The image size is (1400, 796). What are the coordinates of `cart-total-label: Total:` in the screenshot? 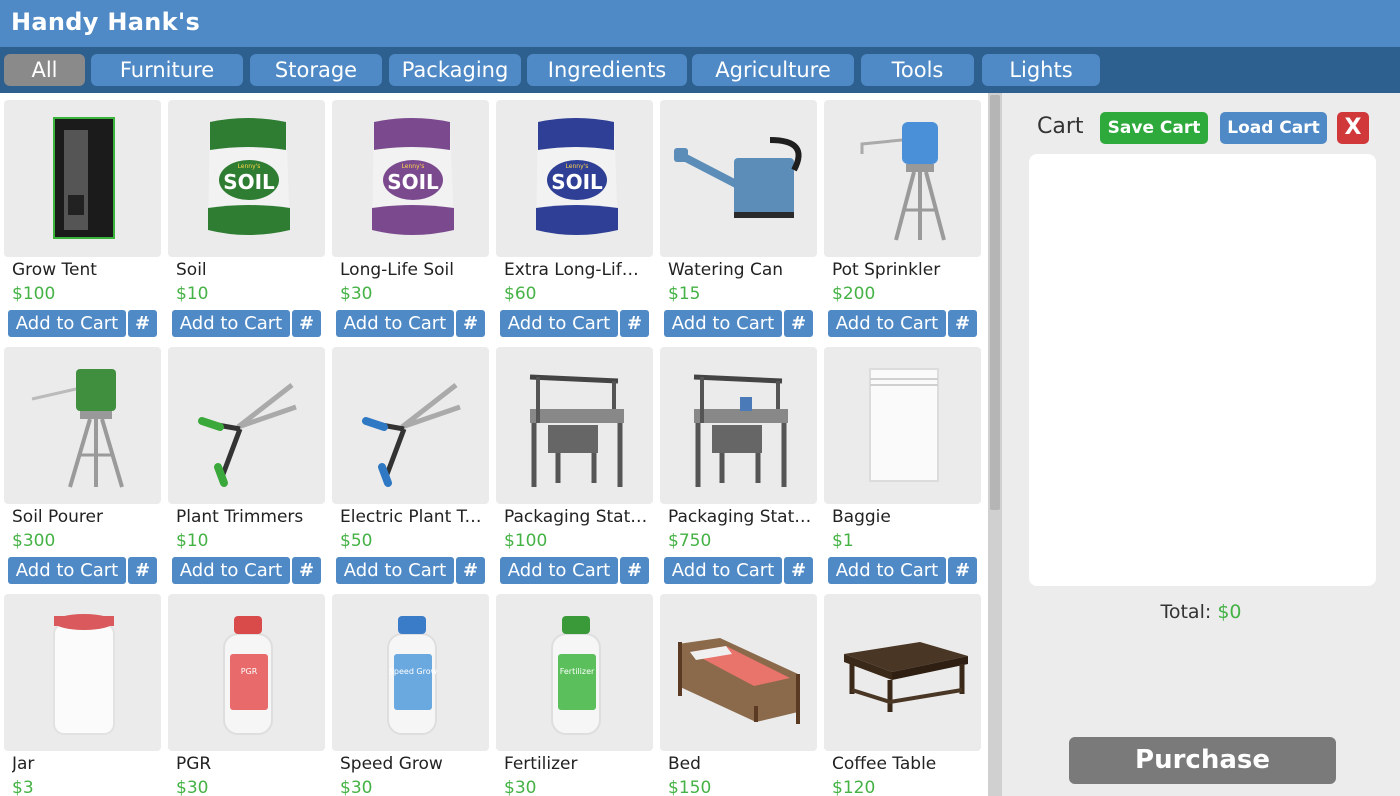 It's located at (1189, 612).